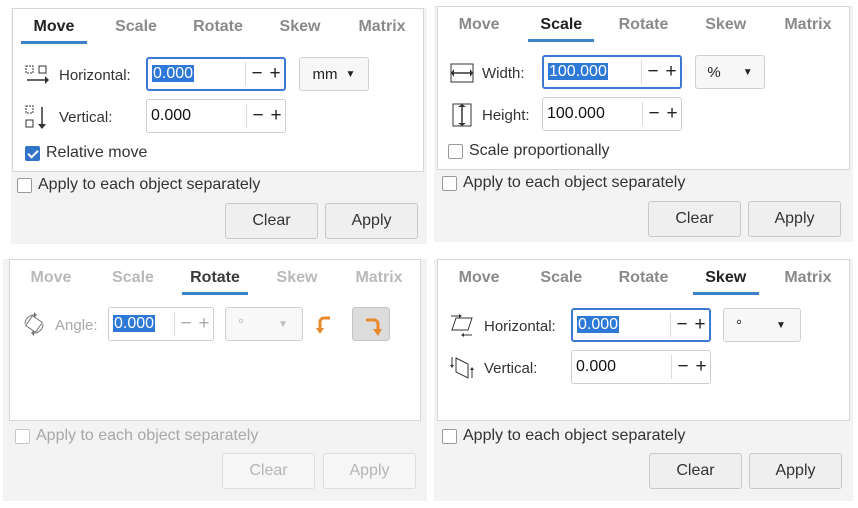  What do you see at coordinates (672, 114) in the screenshot?
I see `height-increment-button: +` at bounding box center [672, 114].